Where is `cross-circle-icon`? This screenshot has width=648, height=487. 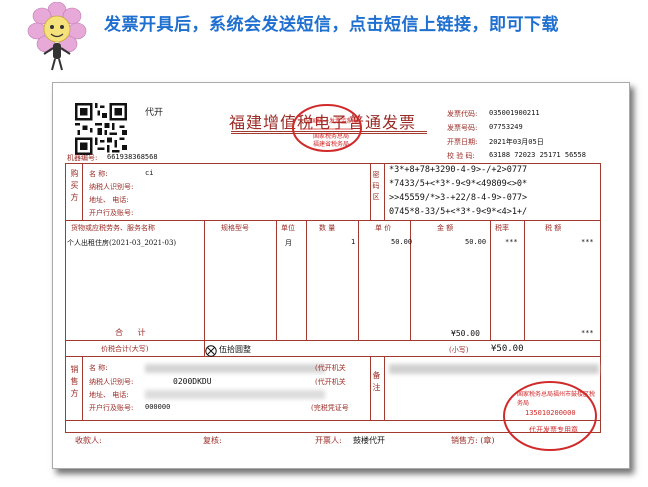 cross-circle-icon is located at coordinates (211, 349).